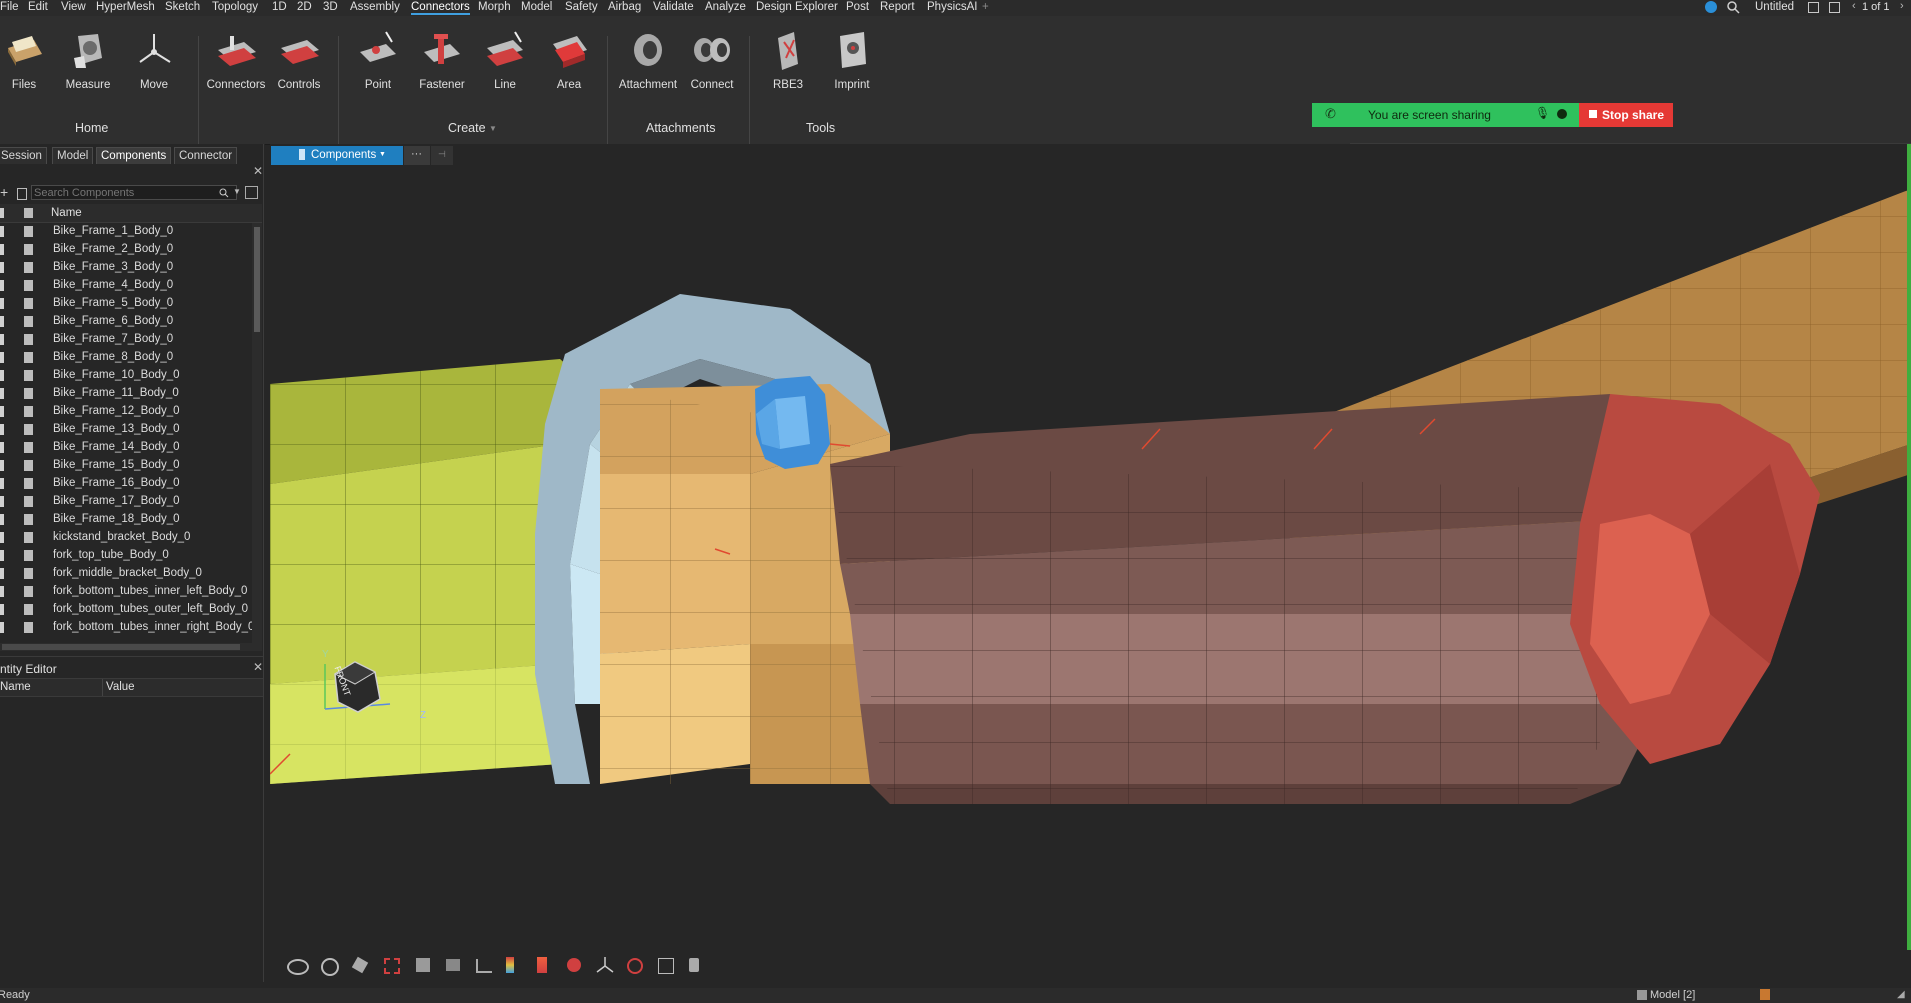 The height and width of the screenshot is (1003, 1911). Describe the element at coordinates (4, 192) in the screenshot. I see `add-icon: +` at that location.